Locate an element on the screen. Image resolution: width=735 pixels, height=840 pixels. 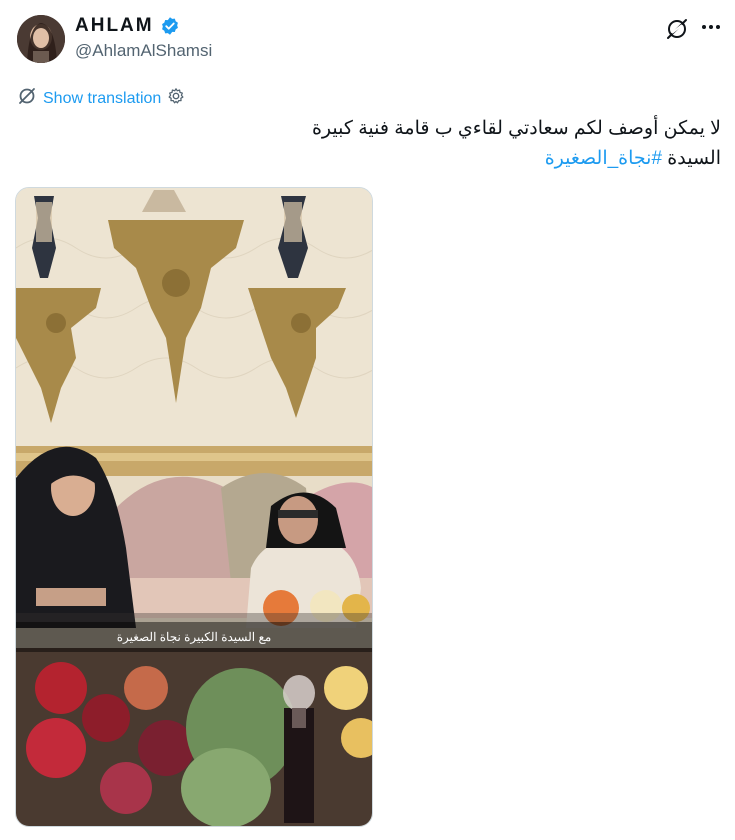
hashtag-link: #نجاة_الصغيرة is located at coordinates (603, 158).